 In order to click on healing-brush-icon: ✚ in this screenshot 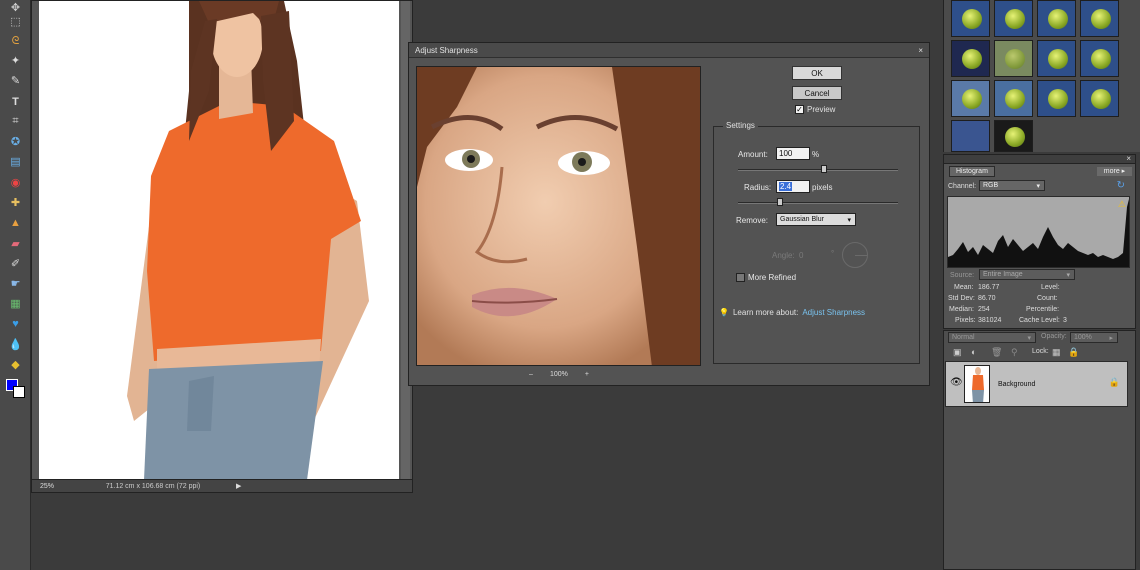, I will do `click(15, 202)`.